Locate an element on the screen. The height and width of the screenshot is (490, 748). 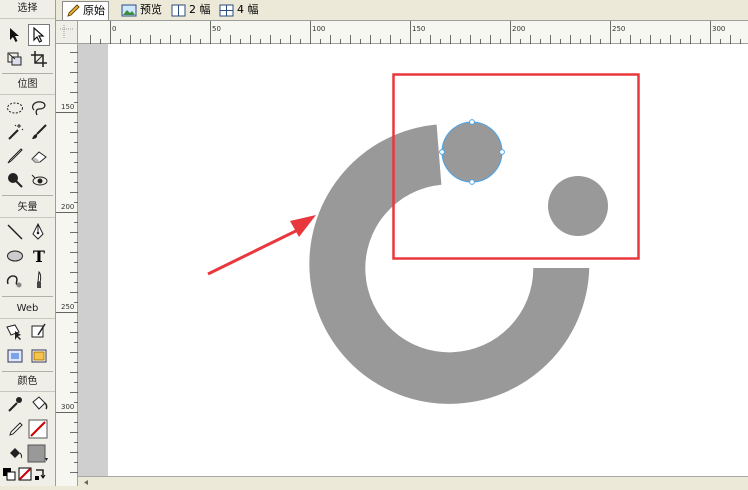
tab-two-up-label: 2 幅 is located at coordinates (200, 9).